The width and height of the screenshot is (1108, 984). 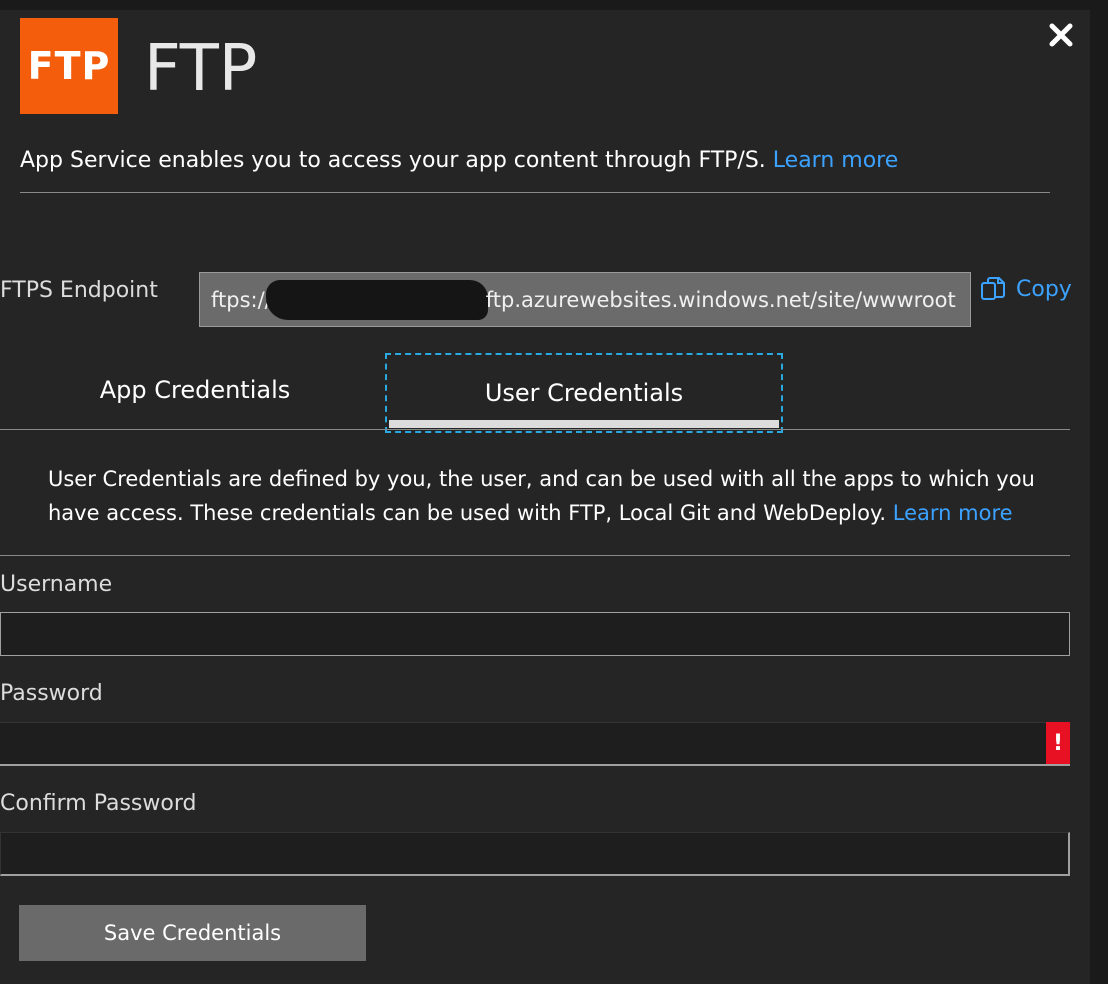 I want to click on username-label: Username, so click(x=56, y=584).